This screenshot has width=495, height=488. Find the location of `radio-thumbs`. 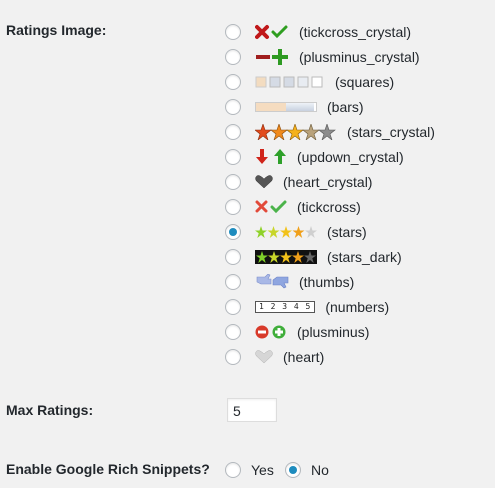

radio-thumbs is located at coordinates (233, 282).